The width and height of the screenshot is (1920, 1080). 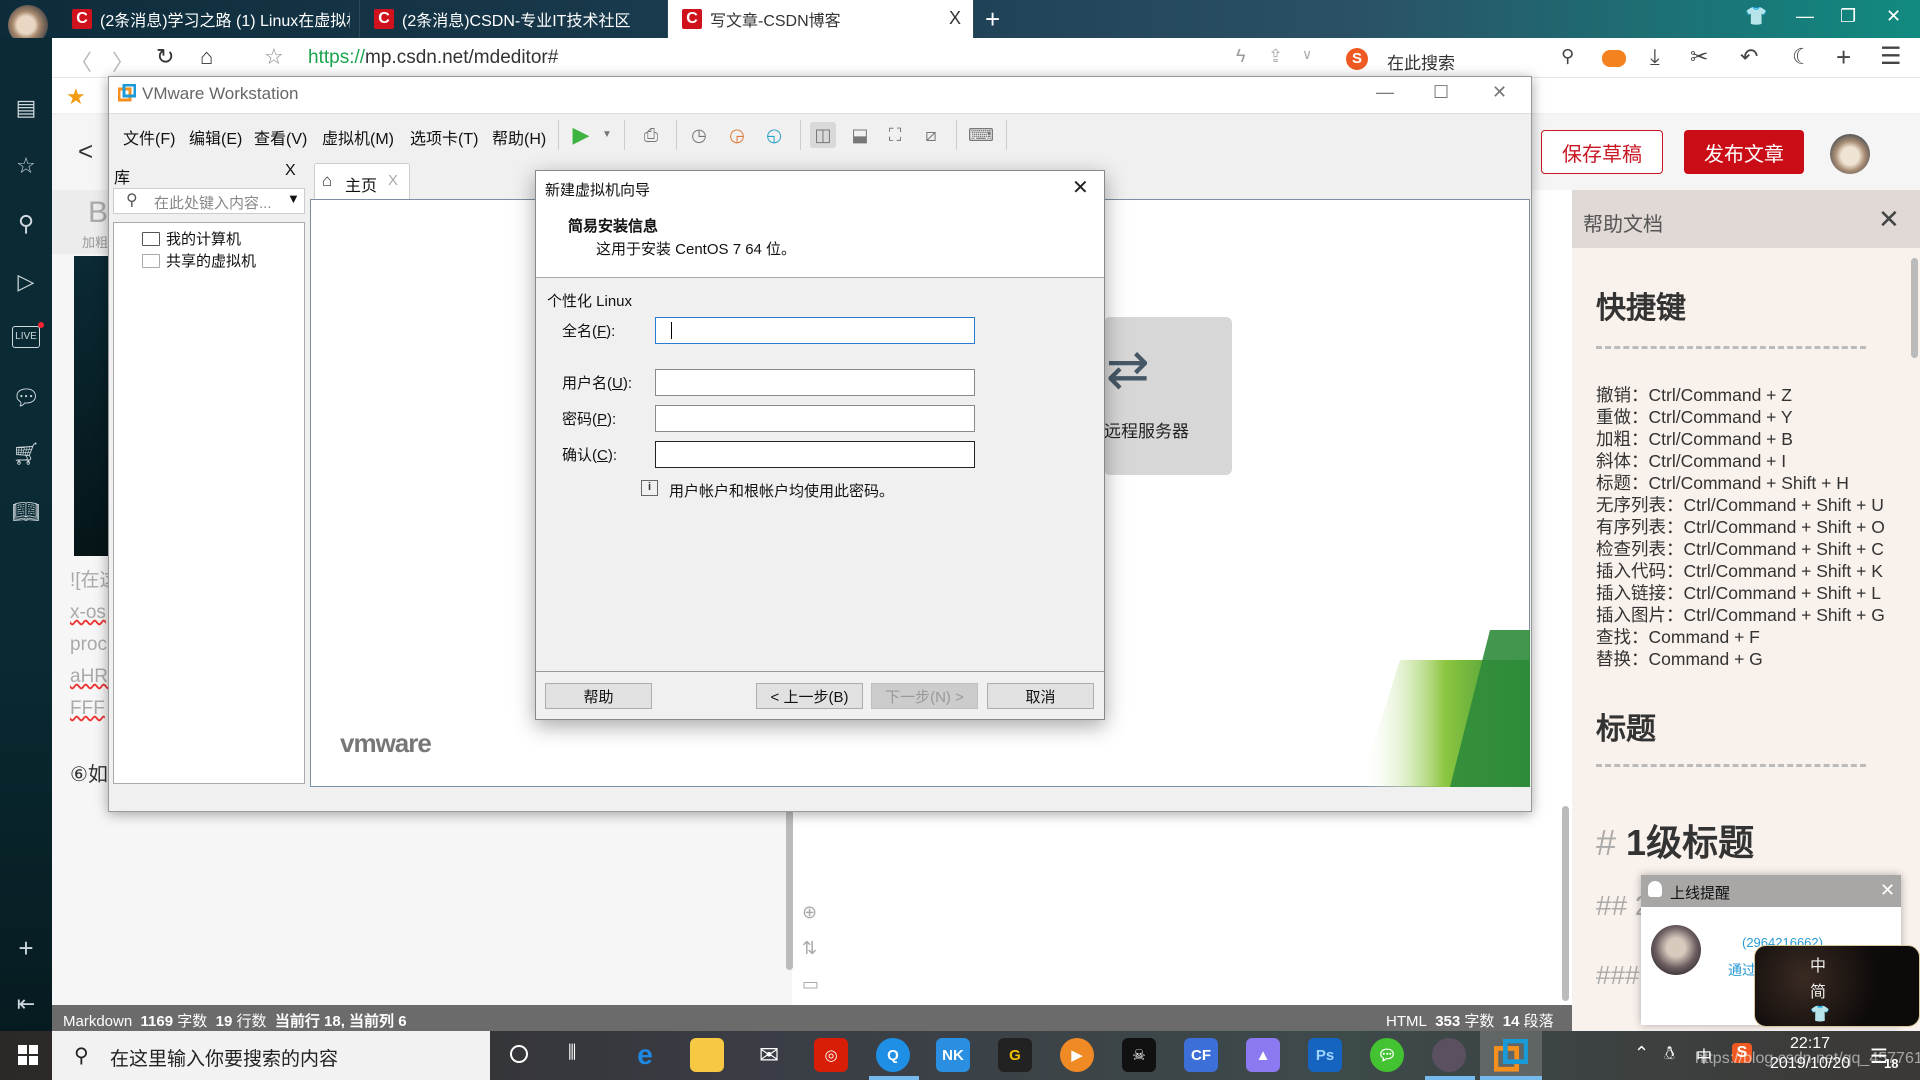 What do you see at coordinates (393, 180) in the screenshot?
I see `tab-home-close: X` at bounding box center [393, 180].